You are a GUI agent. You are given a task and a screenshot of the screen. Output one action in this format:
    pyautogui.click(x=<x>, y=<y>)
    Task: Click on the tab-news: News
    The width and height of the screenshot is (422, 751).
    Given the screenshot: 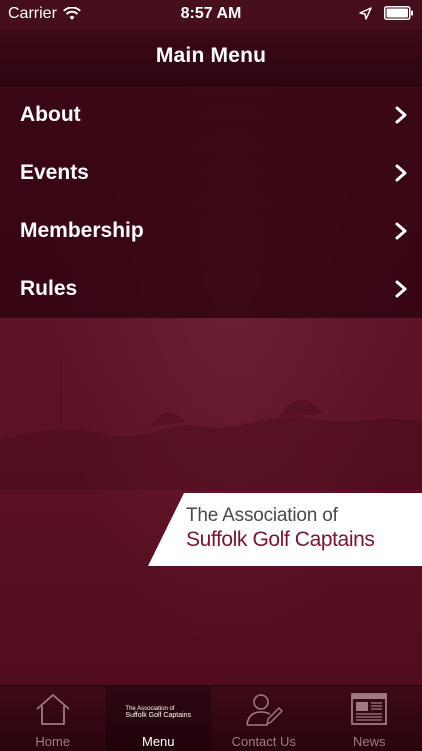 What is the action you would take?
    pyautogui.click(x=369, y=718)
    